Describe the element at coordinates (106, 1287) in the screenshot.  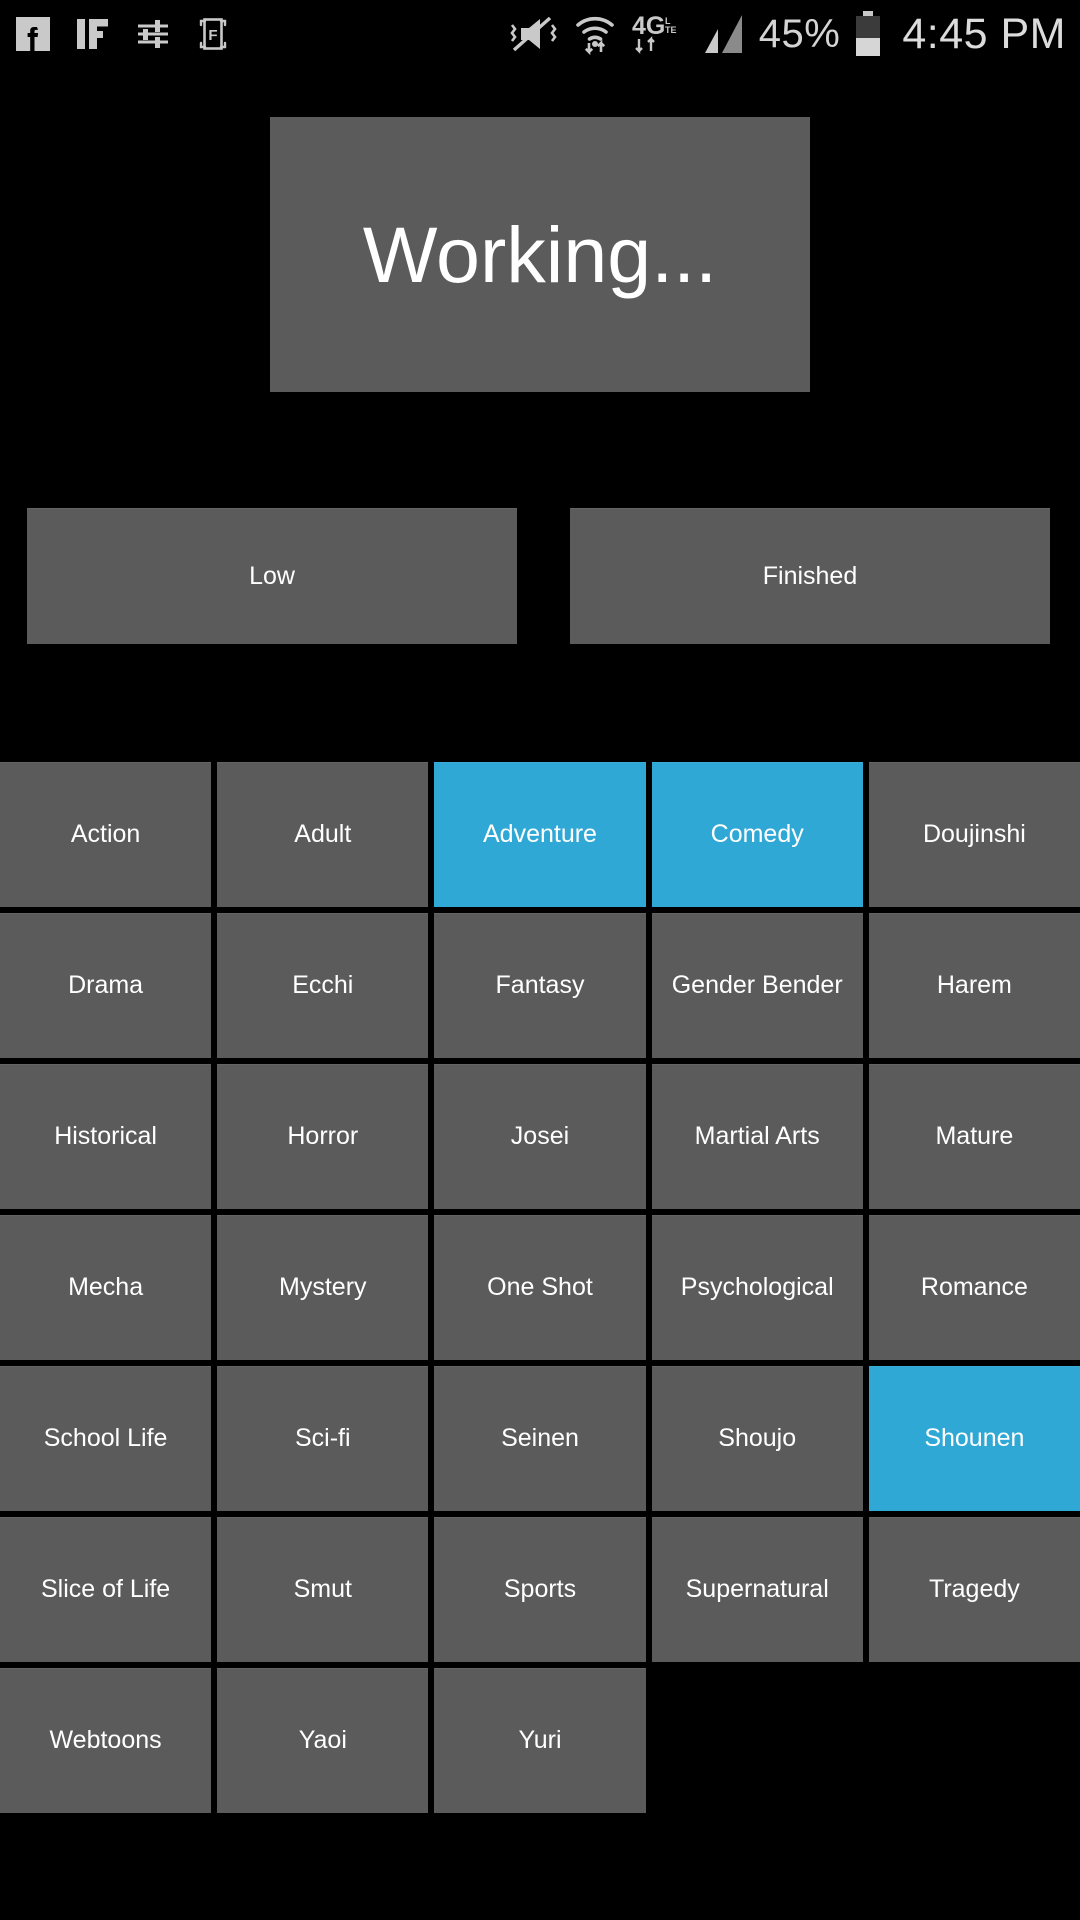
I see `genre-tile: Mecha` at that location.